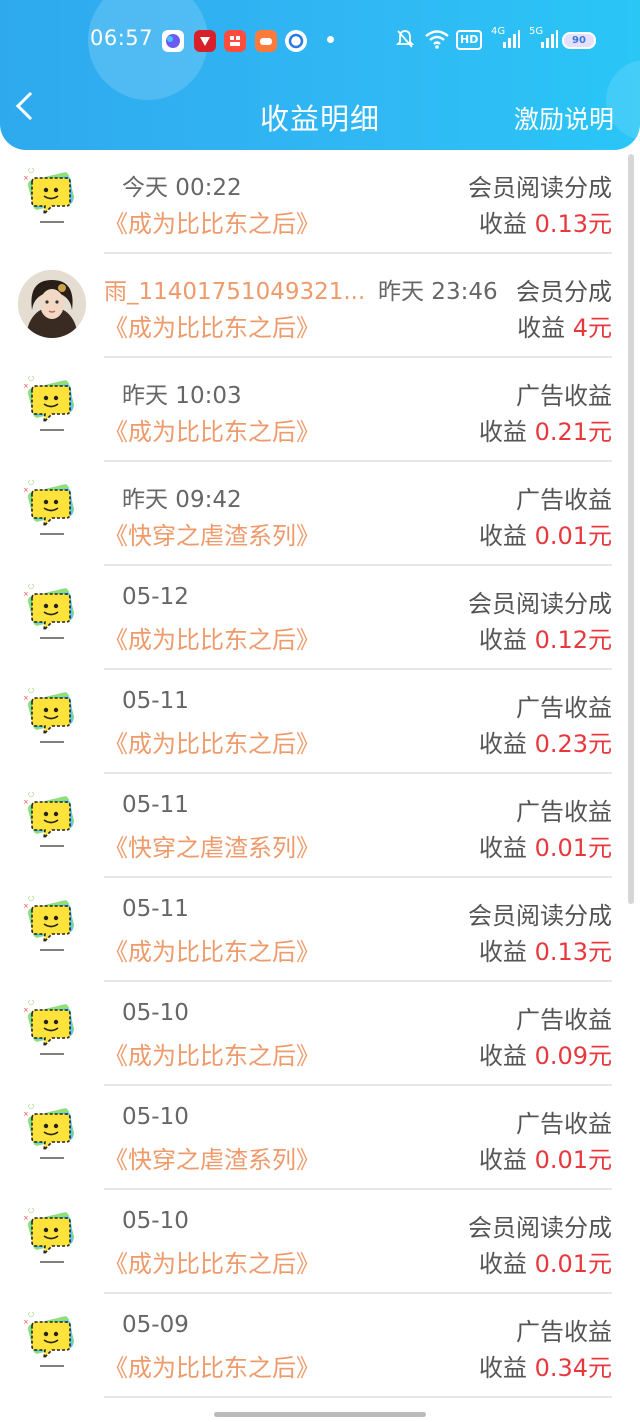 The image size is (640, 1422). I want to click on signal-icon, so click(549, 40).